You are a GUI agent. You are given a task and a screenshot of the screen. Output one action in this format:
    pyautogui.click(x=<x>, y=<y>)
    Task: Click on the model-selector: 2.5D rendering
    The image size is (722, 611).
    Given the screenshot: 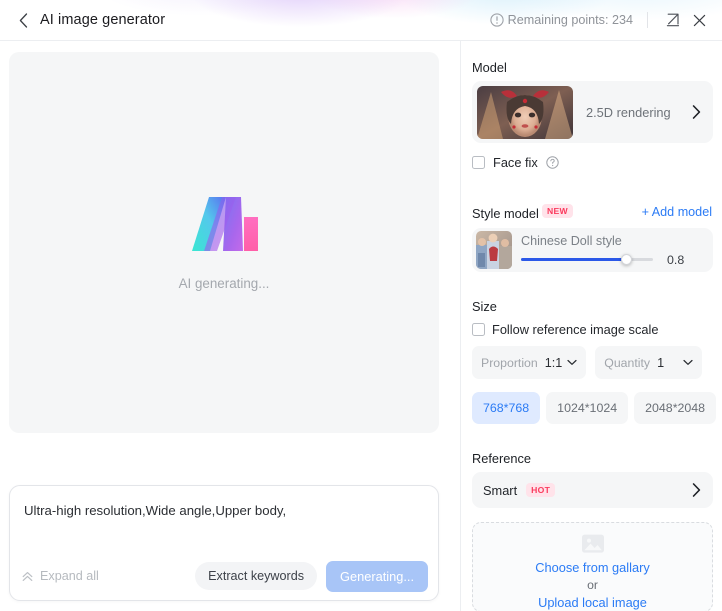 What is the action you would take?
    pyautogui.click(x=592, y=112)
    